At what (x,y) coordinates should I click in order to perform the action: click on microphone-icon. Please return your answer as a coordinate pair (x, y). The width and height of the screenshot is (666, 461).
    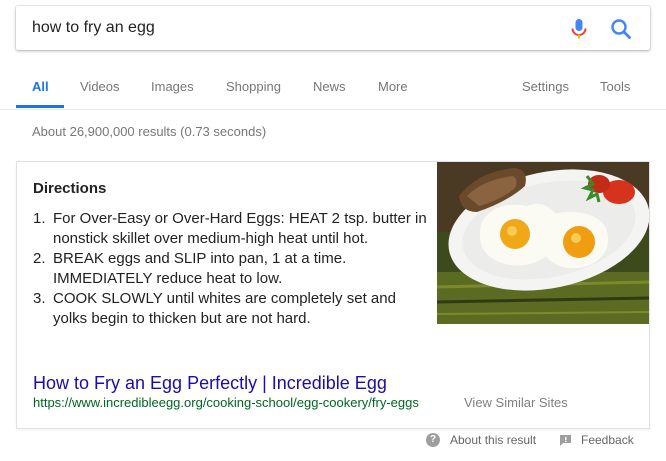
    Looking at the image, I should click on (579, 29).